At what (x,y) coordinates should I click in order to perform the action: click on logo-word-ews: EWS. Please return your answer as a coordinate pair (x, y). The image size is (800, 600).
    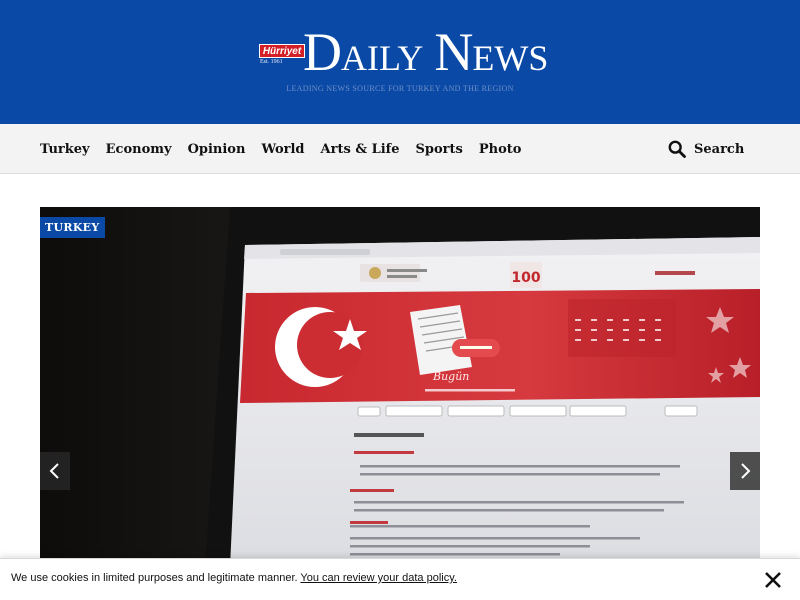
    Looking at the image, I should click on (510, 58).